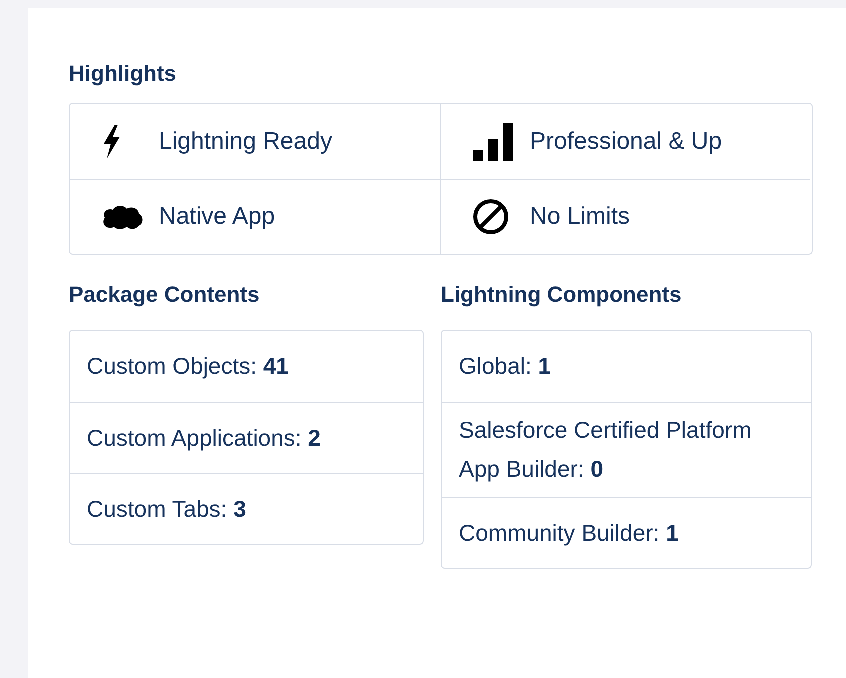 The height and width of the screenshot is (678, 846). I want to click on package-item: Custom Objects: 41, so click(188, 366).